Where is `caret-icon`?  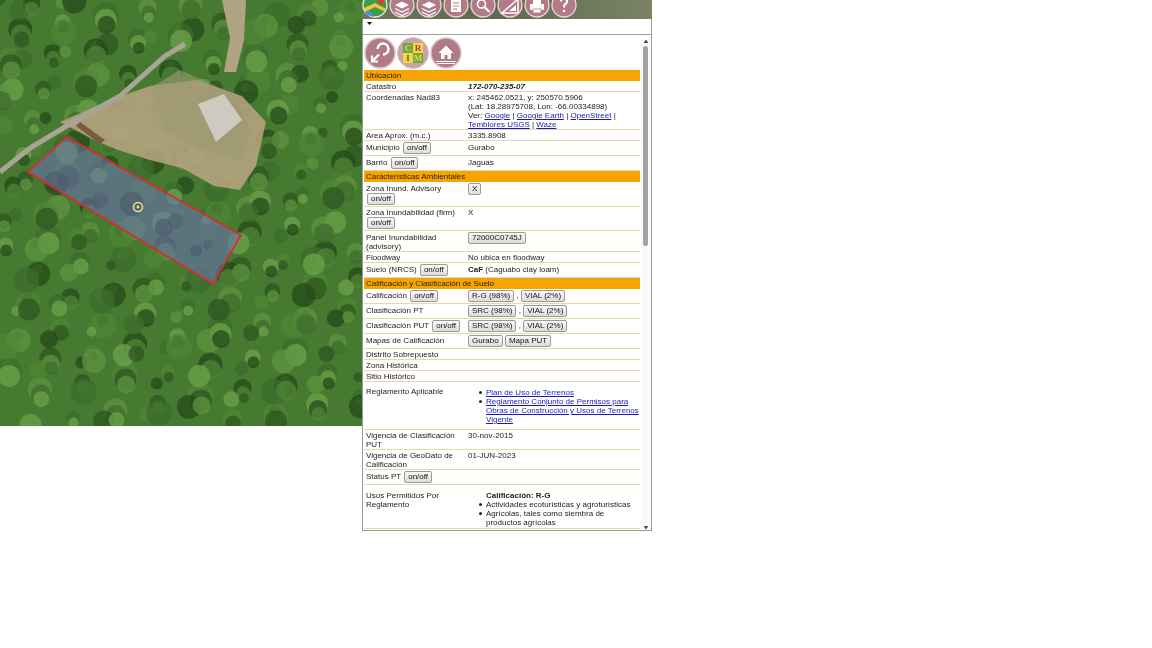
caret-icon is located at coordinates (369, 23).